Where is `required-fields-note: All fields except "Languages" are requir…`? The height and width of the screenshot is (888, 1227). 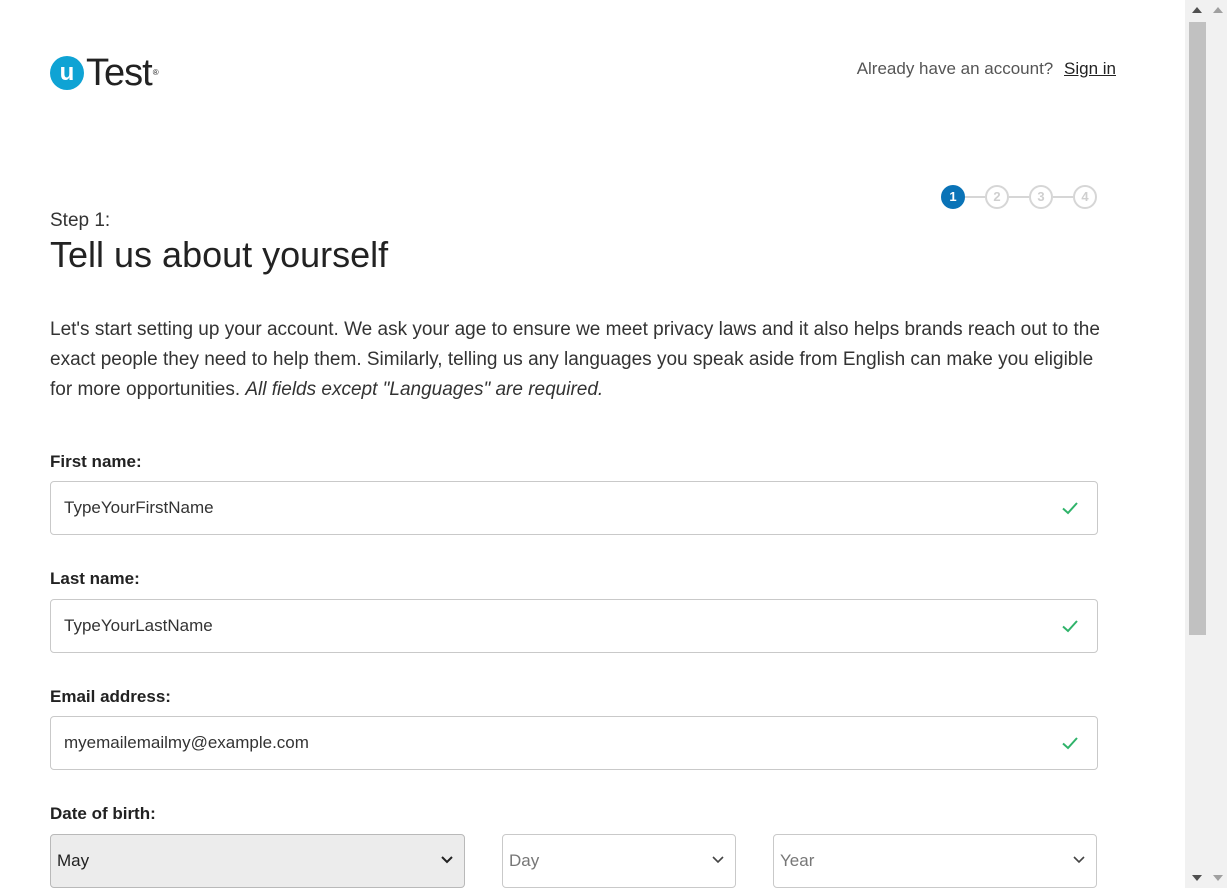 required-fields-note: All fields except "Languages" are requir… is located at coordinates (424, 389).